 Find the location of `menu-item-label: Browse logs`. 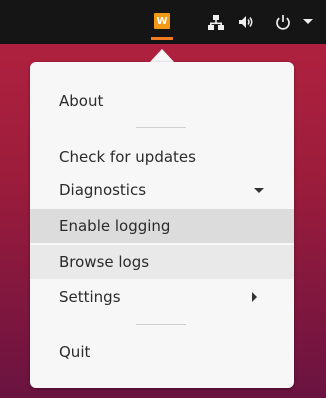

menu-item-label: Browse logs is located at coordinates (104, 262).